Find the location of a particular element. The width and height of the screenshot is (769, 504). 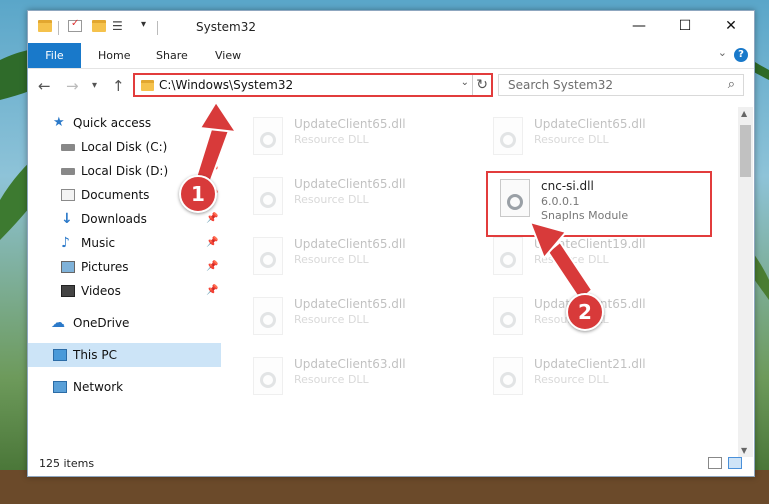

arrow-2-shape is located at coordinates (570, 271).